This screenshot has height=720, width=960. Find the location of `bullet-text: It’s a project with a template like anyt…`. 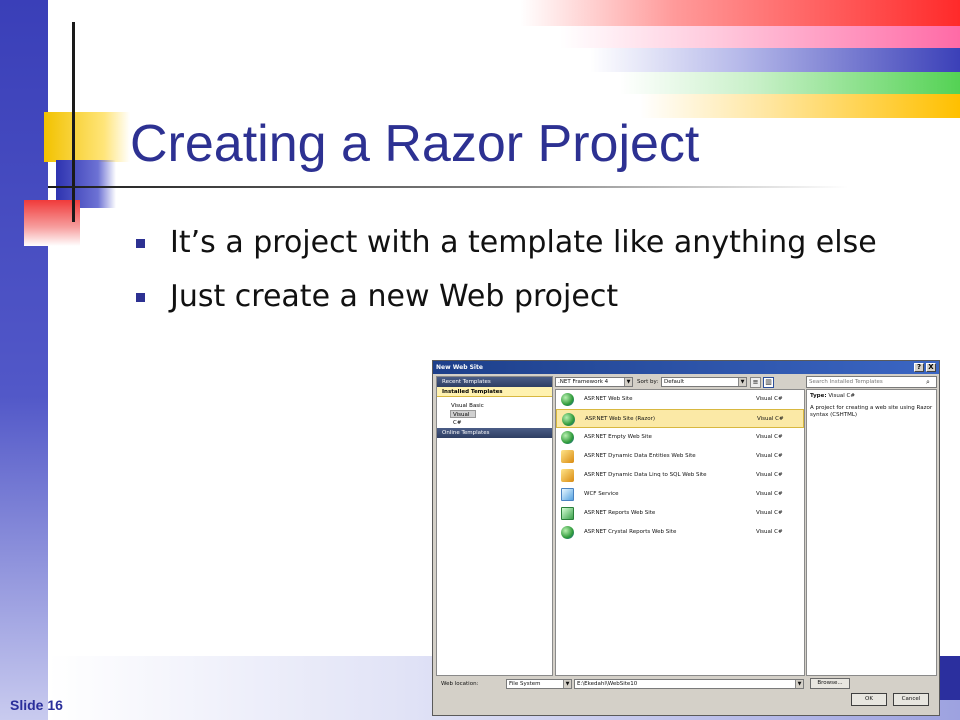

bullet-text: It’s a project with a template like anyt… is located at coordinates (523, 242).